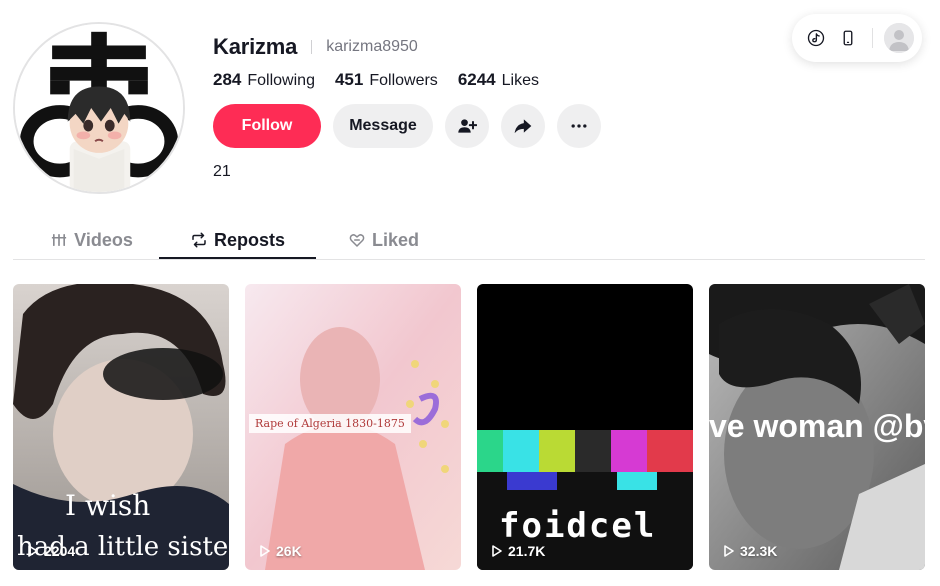 The image size is (940, 586). What do you see at coordinates (108, 505) in the screenshot?
I see `video-overlay-text: I wish` at bounding box center [108, 505].